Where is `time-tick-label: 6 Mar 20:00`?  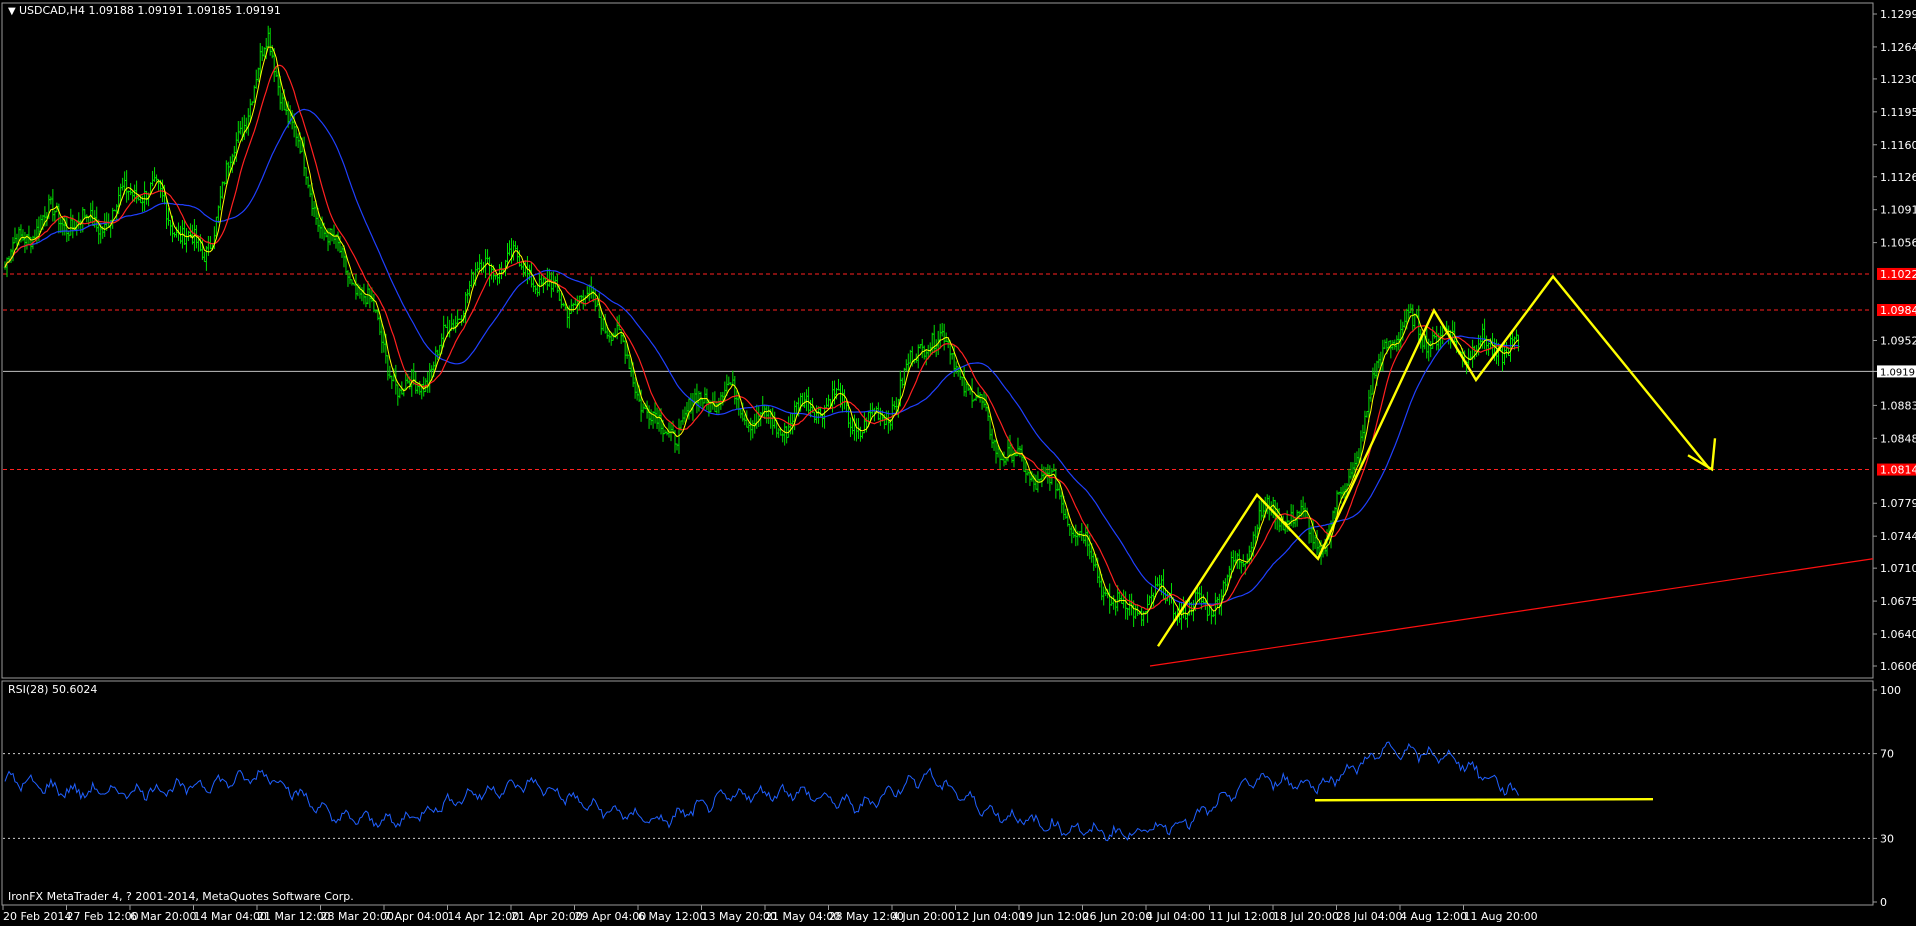 time-tick-label: 6 Mar 20:00 is located at coordinates (163, 916).